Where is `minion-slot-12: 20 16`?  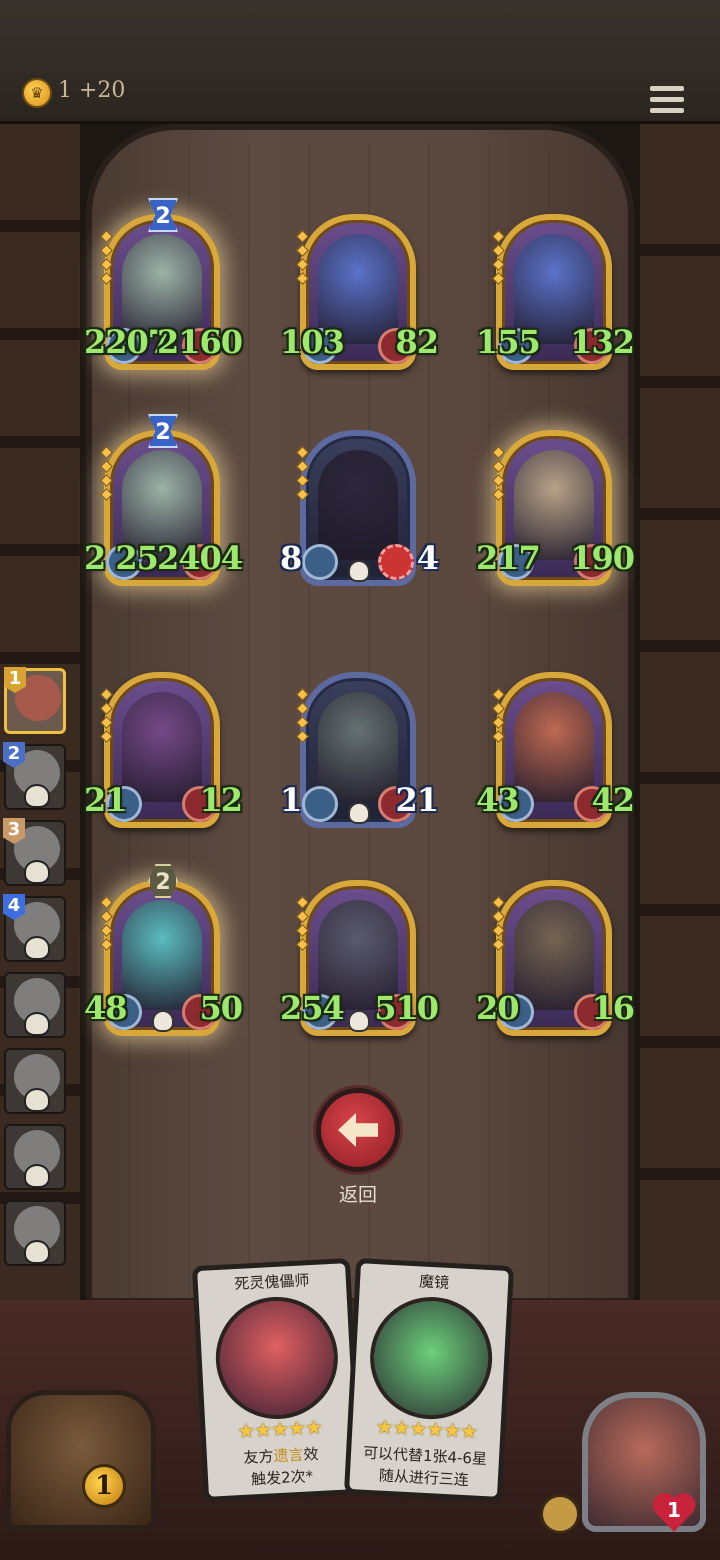 minion-slot-12: 20 16 is located at coordinates (555, 958).